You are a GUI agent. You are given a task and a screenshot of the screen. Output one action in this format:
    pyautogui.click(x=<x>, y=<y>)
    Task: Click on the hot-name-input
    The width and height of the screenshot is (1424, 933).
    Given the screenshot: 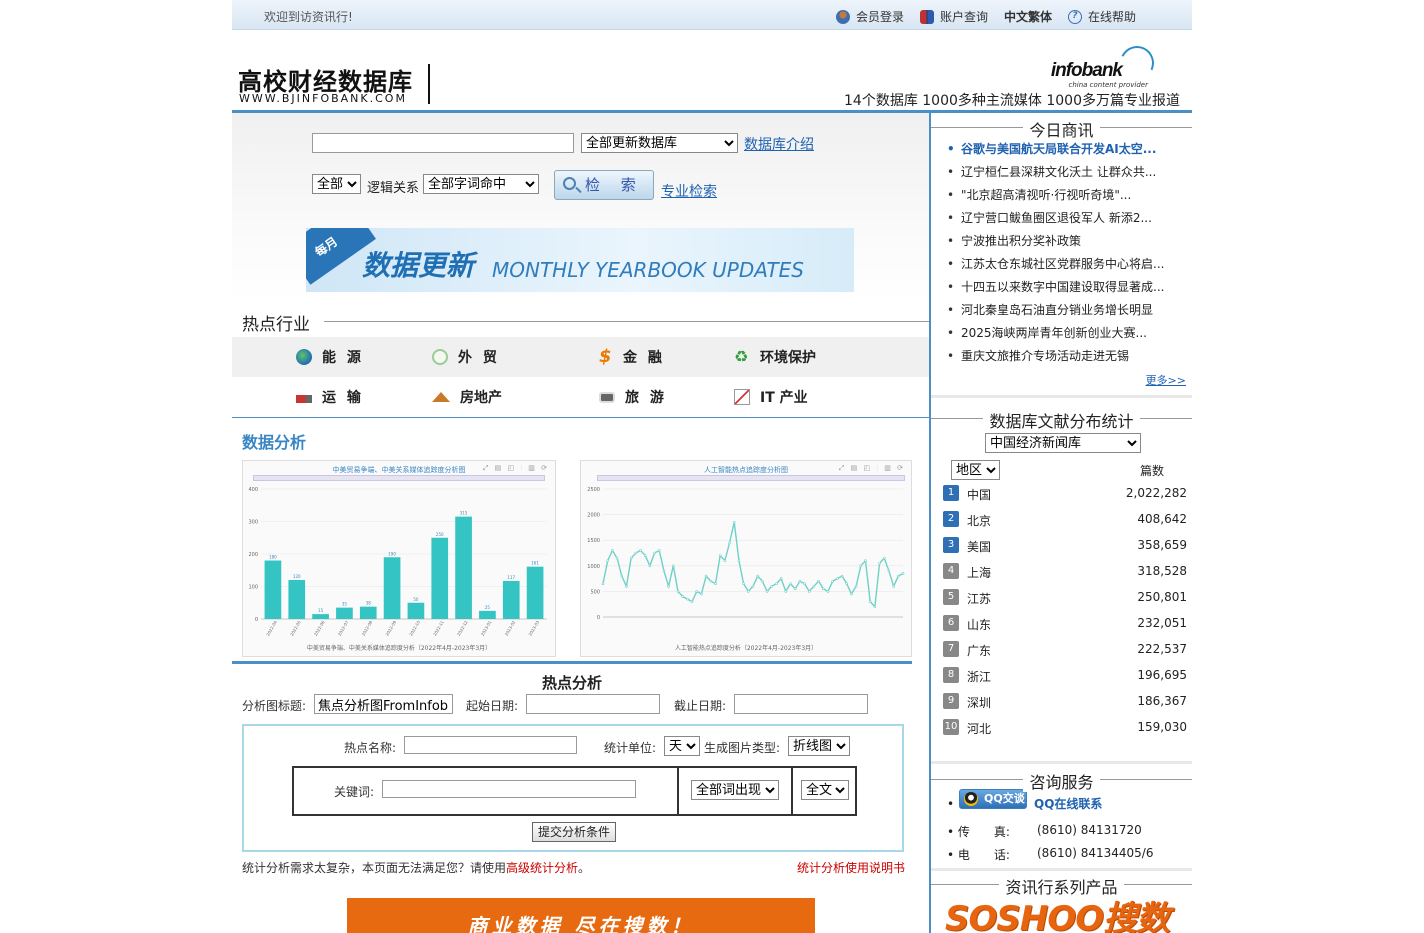 What is the action you would take?
    pyautogui.click(x=490, y=745)
    